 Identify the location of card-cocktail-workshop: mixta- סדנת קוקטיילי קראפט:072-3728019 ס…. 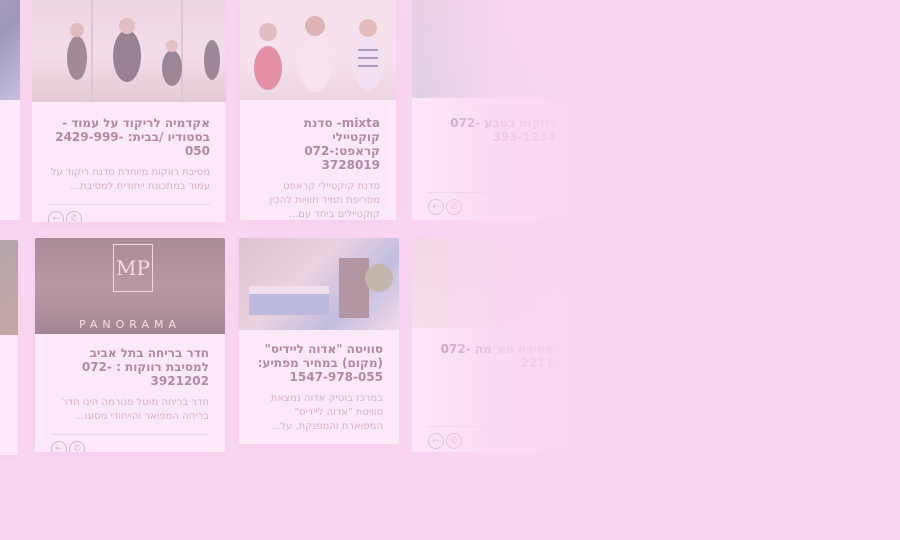
(318, 110).